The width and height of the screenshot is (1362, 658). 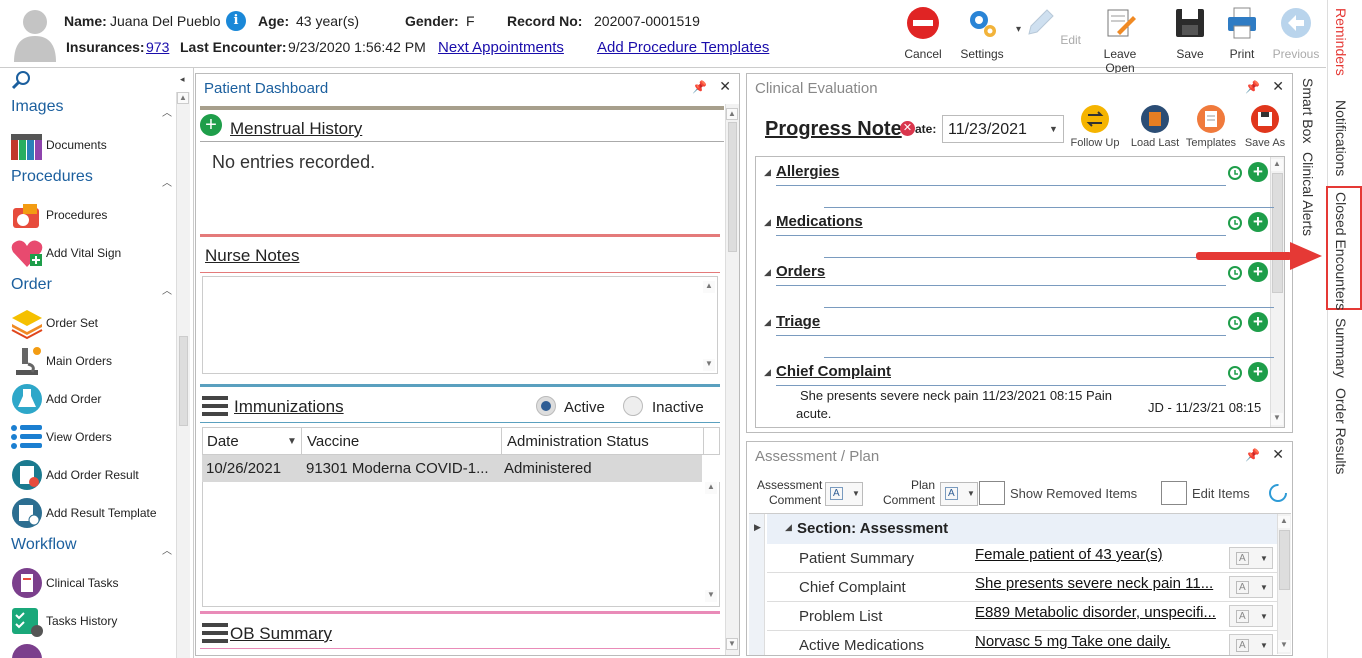 What do you see at coordinates (236, 21) in the screenshot?
I see `info-icon: i` at bounding box center [236, 21].